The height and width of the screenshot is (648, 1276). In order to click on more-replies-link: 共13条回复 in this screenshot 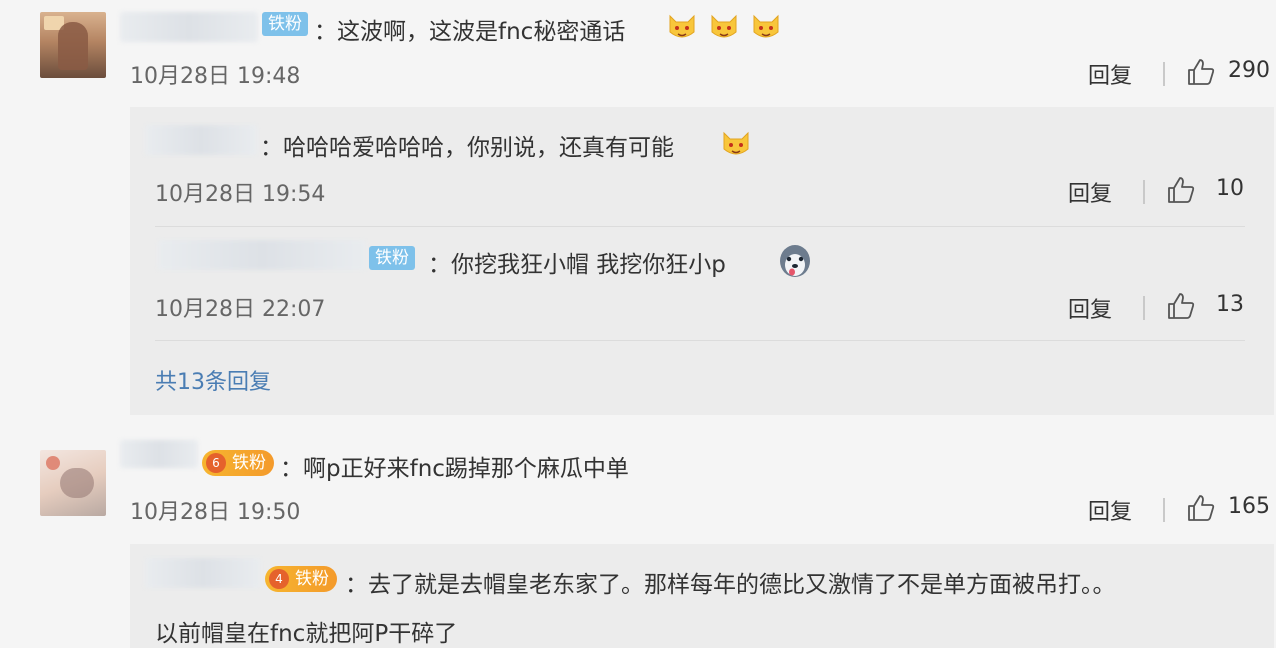, I will do `click(213, 380)`.